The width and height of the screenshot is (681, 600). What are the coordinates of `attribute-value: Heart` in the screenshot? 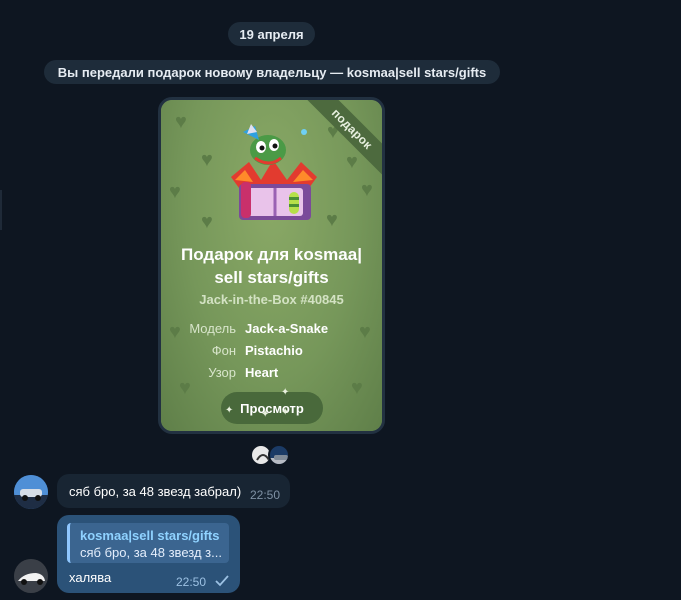 It's located at (262, 372).